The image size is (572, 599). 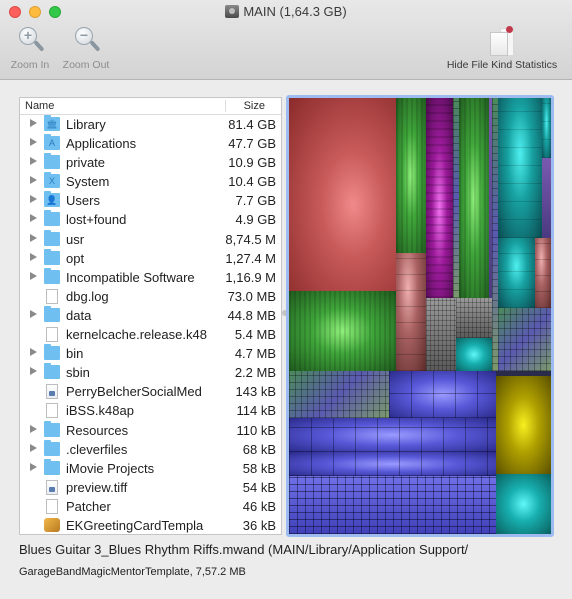 What do you see at coordinates (150, 334) in the screenshot?
I see `file-list-row: kernelcache.release.k48 5.4 MB` at bounding box center [150, 334].